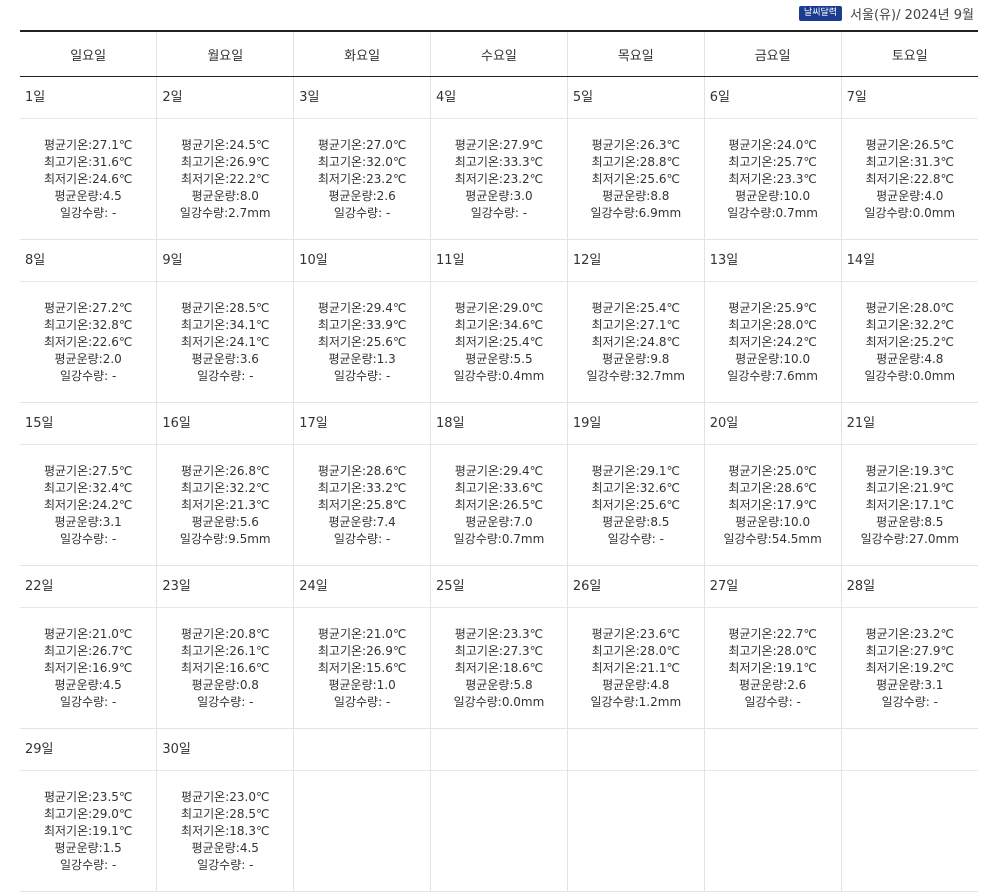 Image resolution: width=982 pixels, height=892 pixels. Describe the element at coordinates (88, 342) in the screenshot. I see `min-temp-line: 최저기온:22.6℃` at that location.